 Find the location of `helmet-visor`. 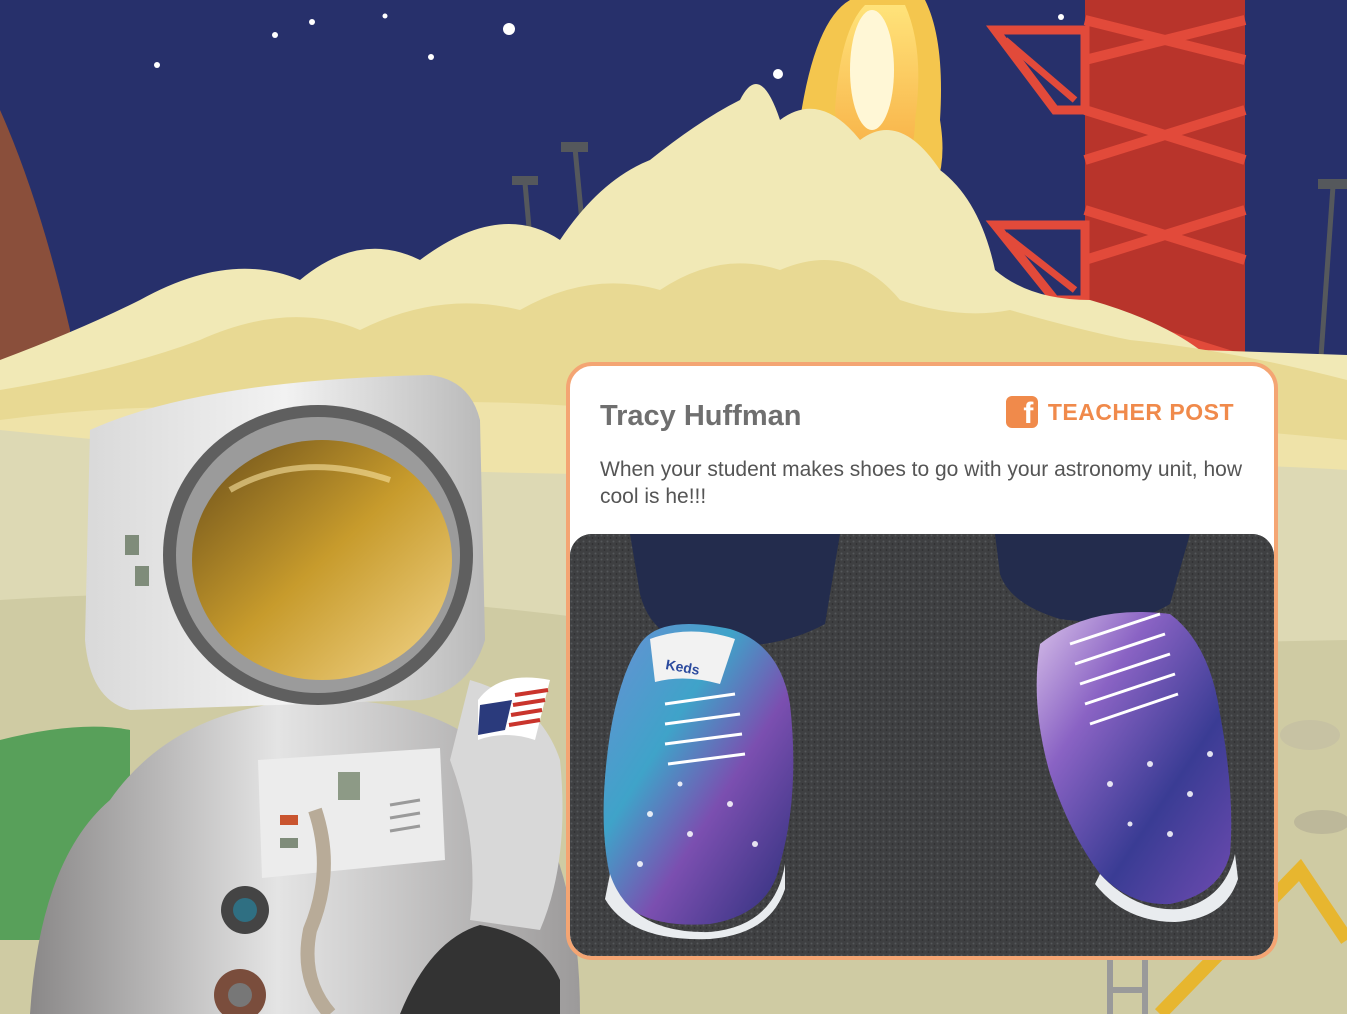

helmet-visor is located at coordinates (322, 560).